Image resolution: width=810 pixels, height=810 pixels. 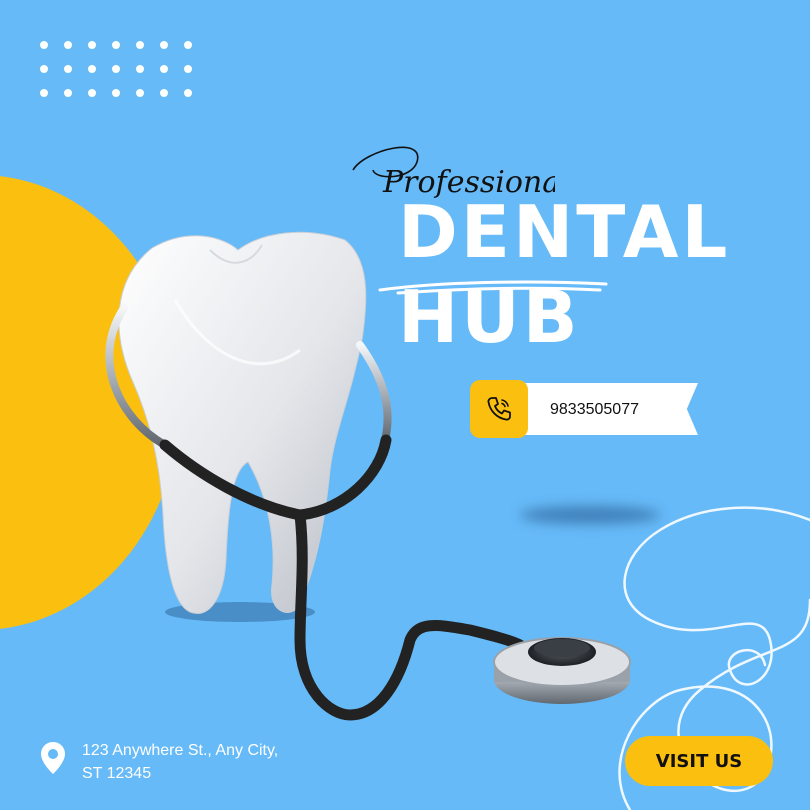 What do you see at coordinates (590, 515) in the screenshot?
I see `shadow-decoration` at bounding box center [590, 515].